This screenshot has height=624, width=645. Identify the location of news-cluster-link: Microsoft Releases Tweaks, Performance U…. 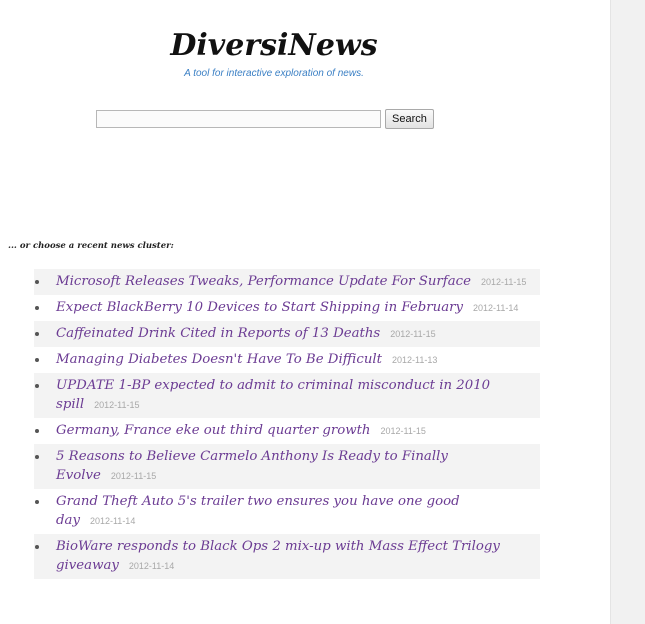
(263, 281).